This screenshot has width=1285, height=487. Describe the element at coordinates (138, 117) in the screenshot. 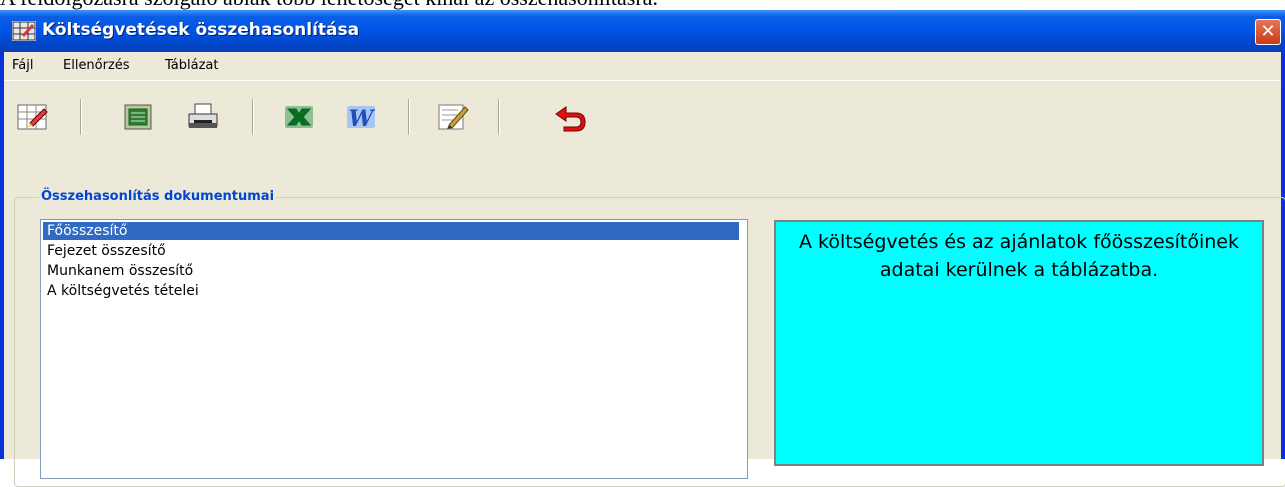

I see `document-view-icon` at that location.